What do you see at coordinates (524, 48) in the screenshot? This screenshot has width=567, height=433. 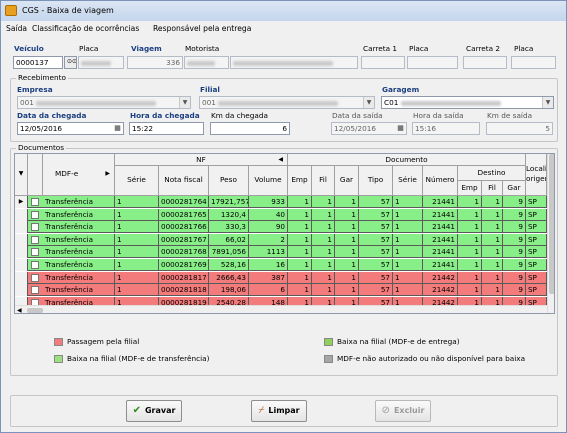 I see `carreta2-placa-label: Placa` at bounding box center [524, 48].